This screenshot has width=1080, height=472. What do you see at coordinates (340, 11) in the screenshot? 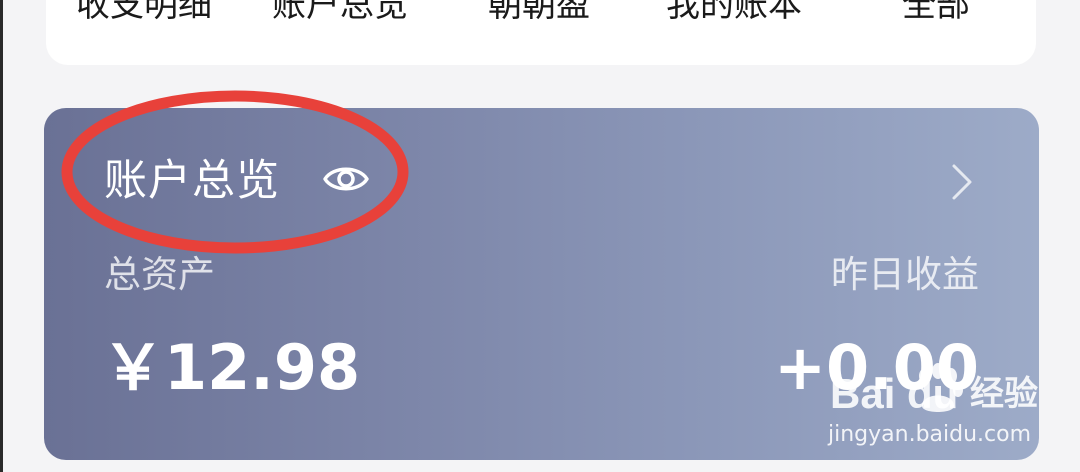
I see `tab-account-overview: 账户总览` at bounding box center [340, 11].